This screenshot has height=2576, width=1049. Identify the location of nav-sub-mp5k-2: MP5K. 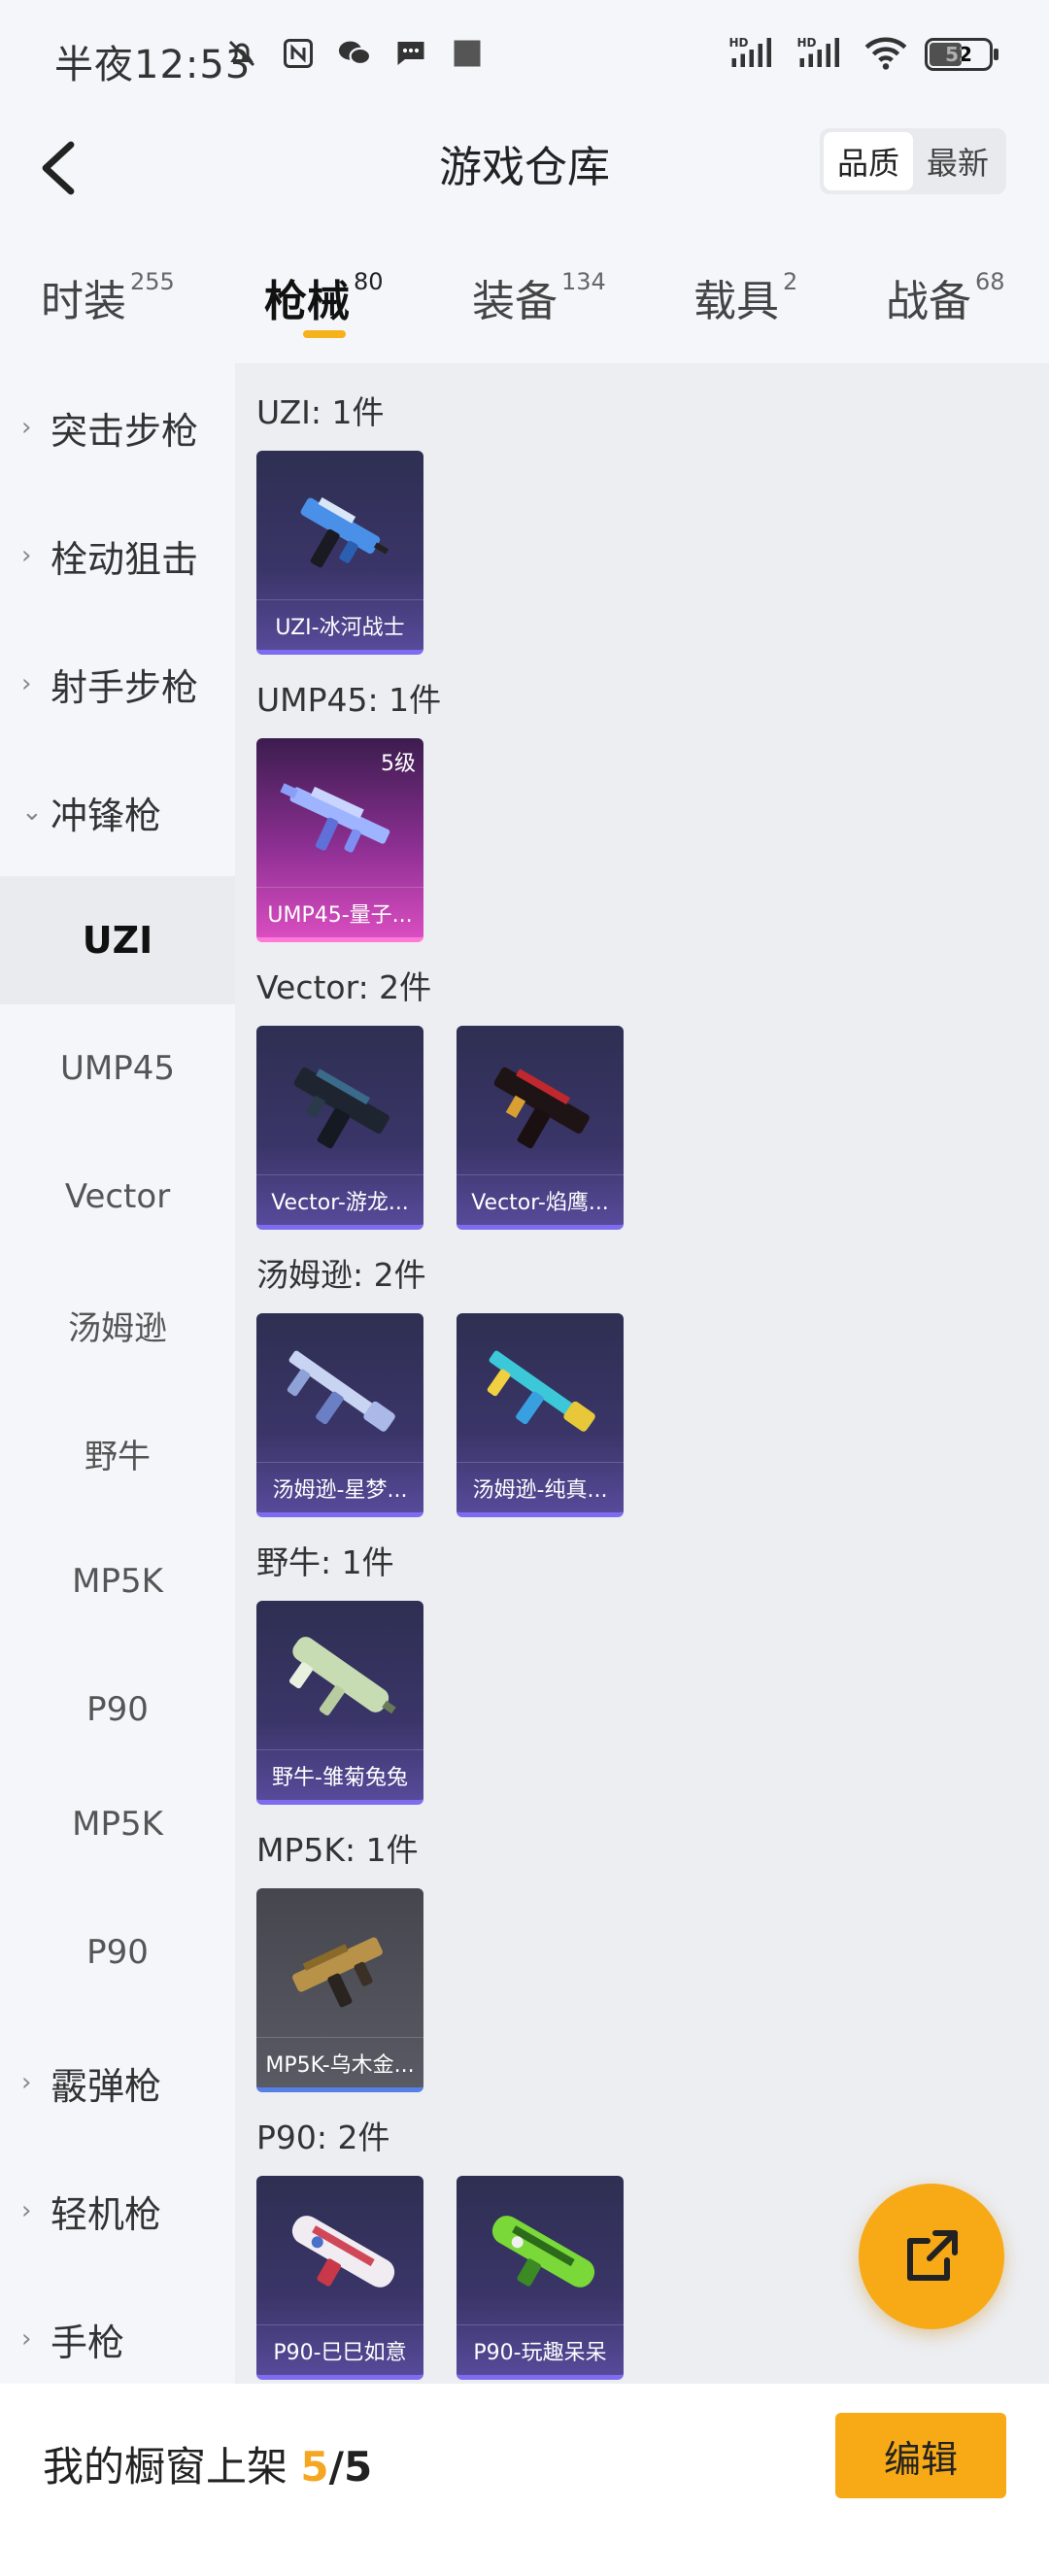
(118, 1824).